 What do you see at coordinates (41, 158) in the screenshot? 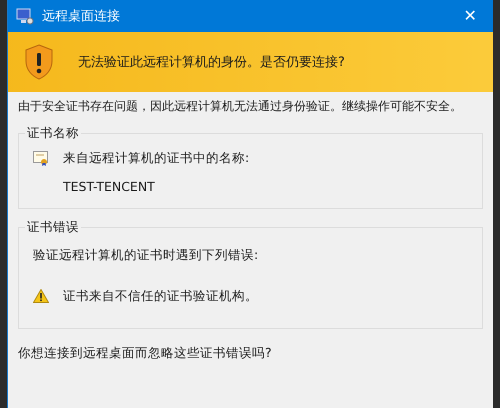
I see `certificate-icon` at bounding box center [41, 158].